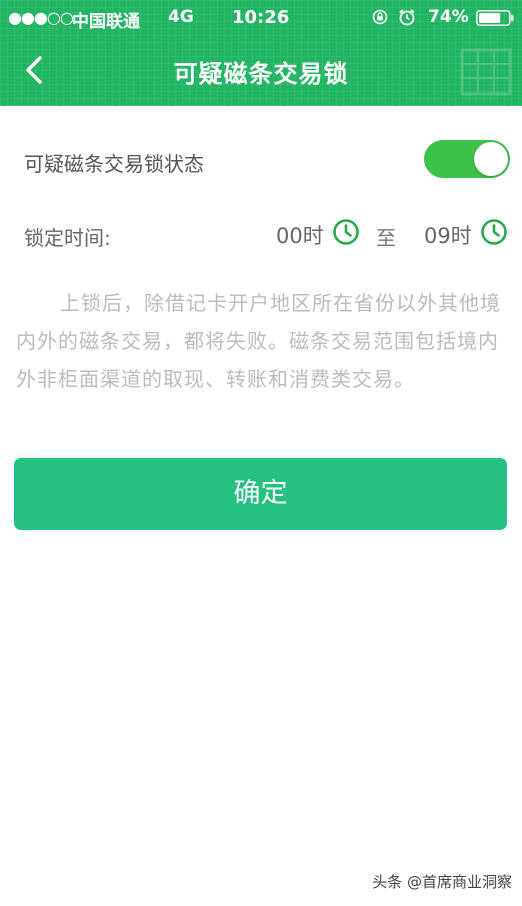 This screenshot has height=906, width=522. What do you see at coordinates (261, 74) in the screenshot?
I see `page-title: 可疑磁条交易锁` at bounding box center [261, 74].